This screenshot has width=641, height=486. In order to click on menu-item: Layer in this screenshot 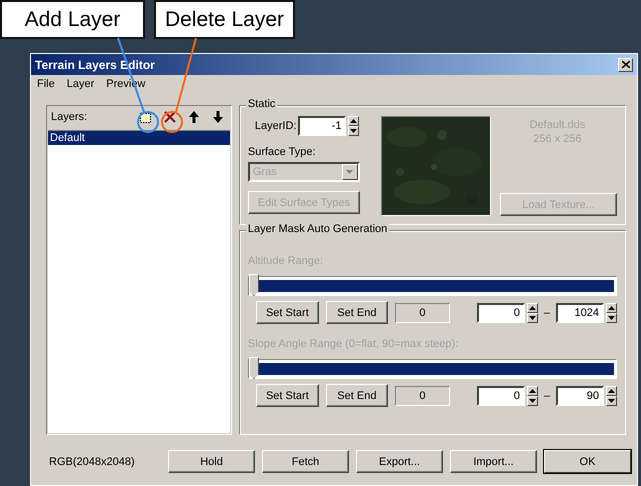, I will do `click(80, 86)`.